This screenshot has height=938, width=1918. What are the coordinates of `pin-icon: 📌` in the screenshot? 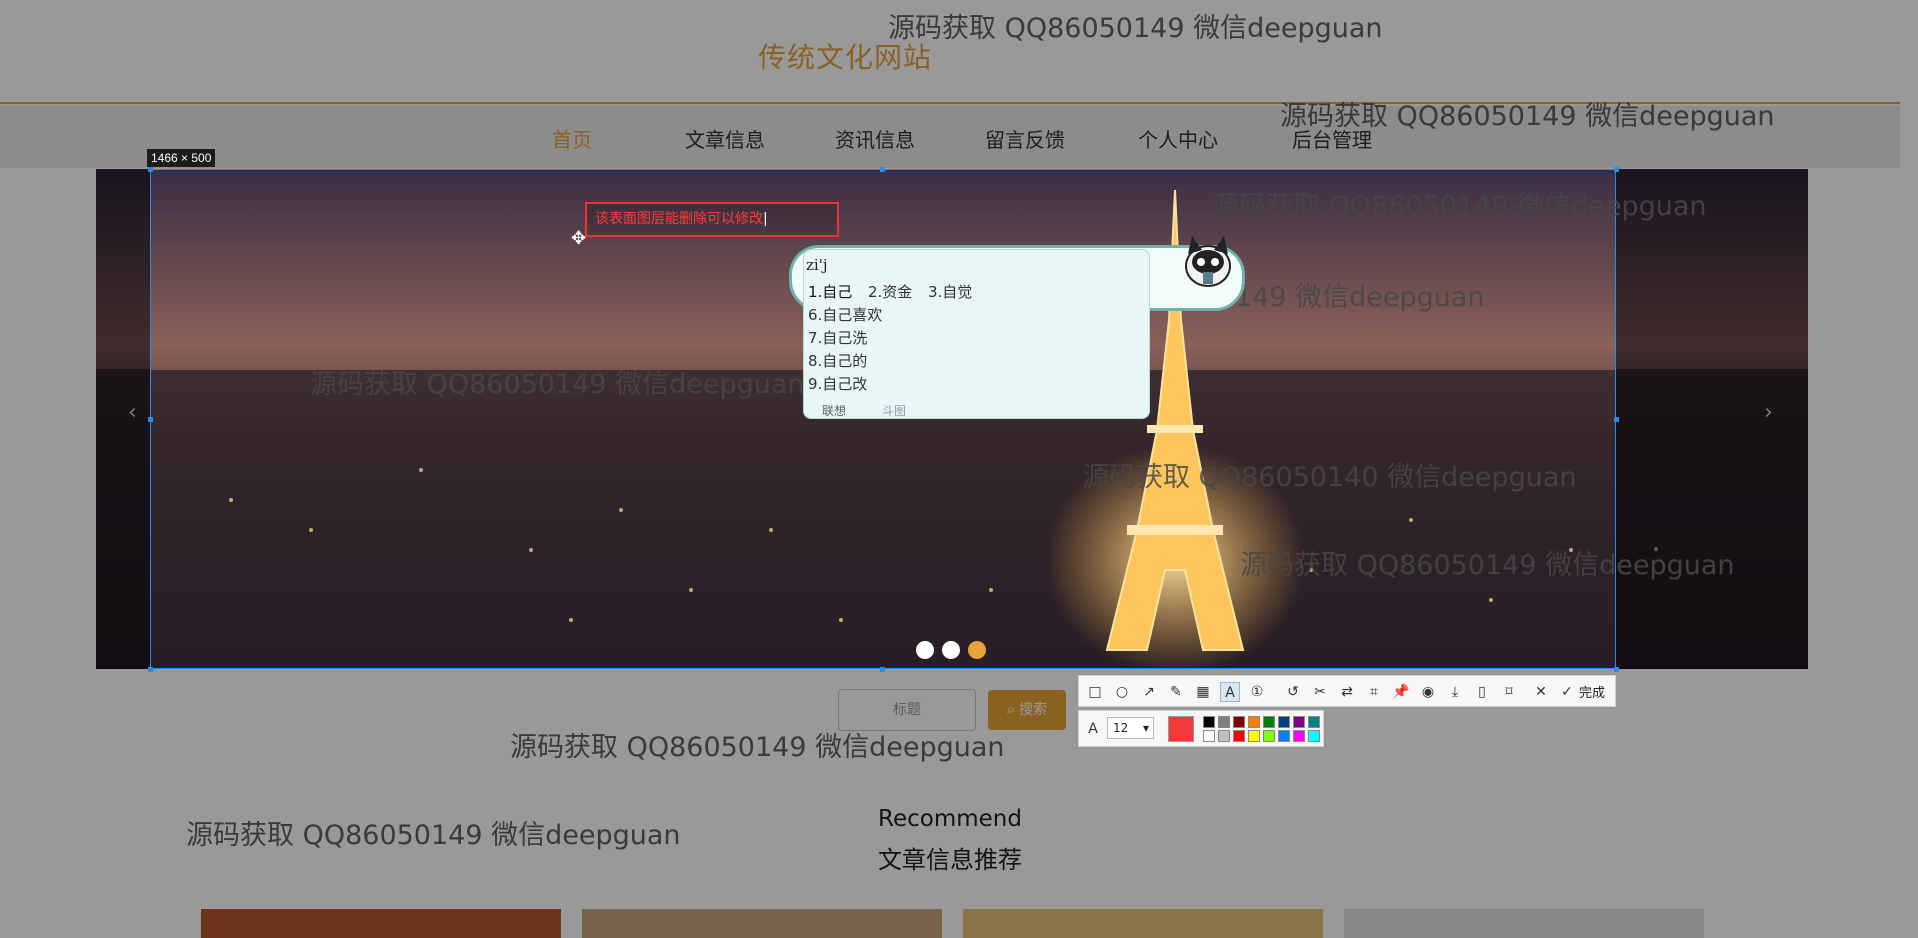 It's located at (1401, 692).